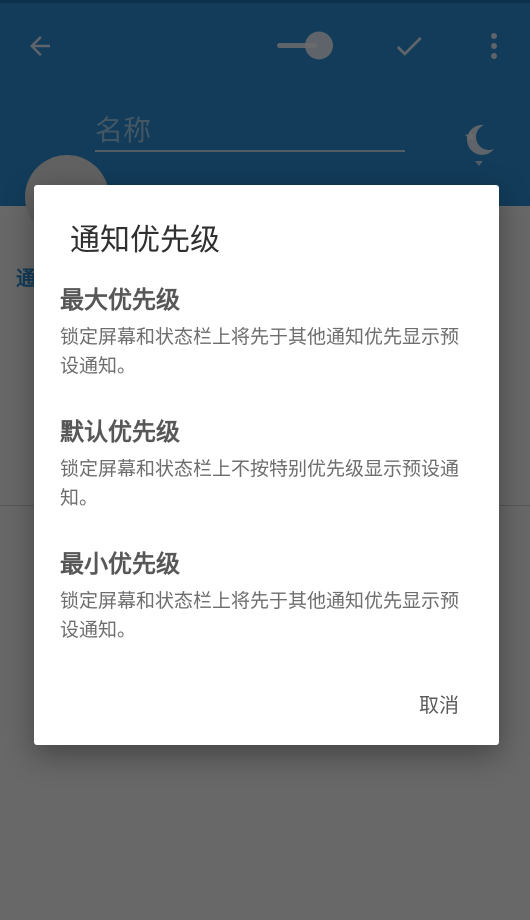 Image resolution: width=530 pixels, height=920 pixels. I want to click on option-max-priority: 最大优先级 锁定屏幕和状态栏上将先于其他通知优先显示预设通知。, so click(265, 333).